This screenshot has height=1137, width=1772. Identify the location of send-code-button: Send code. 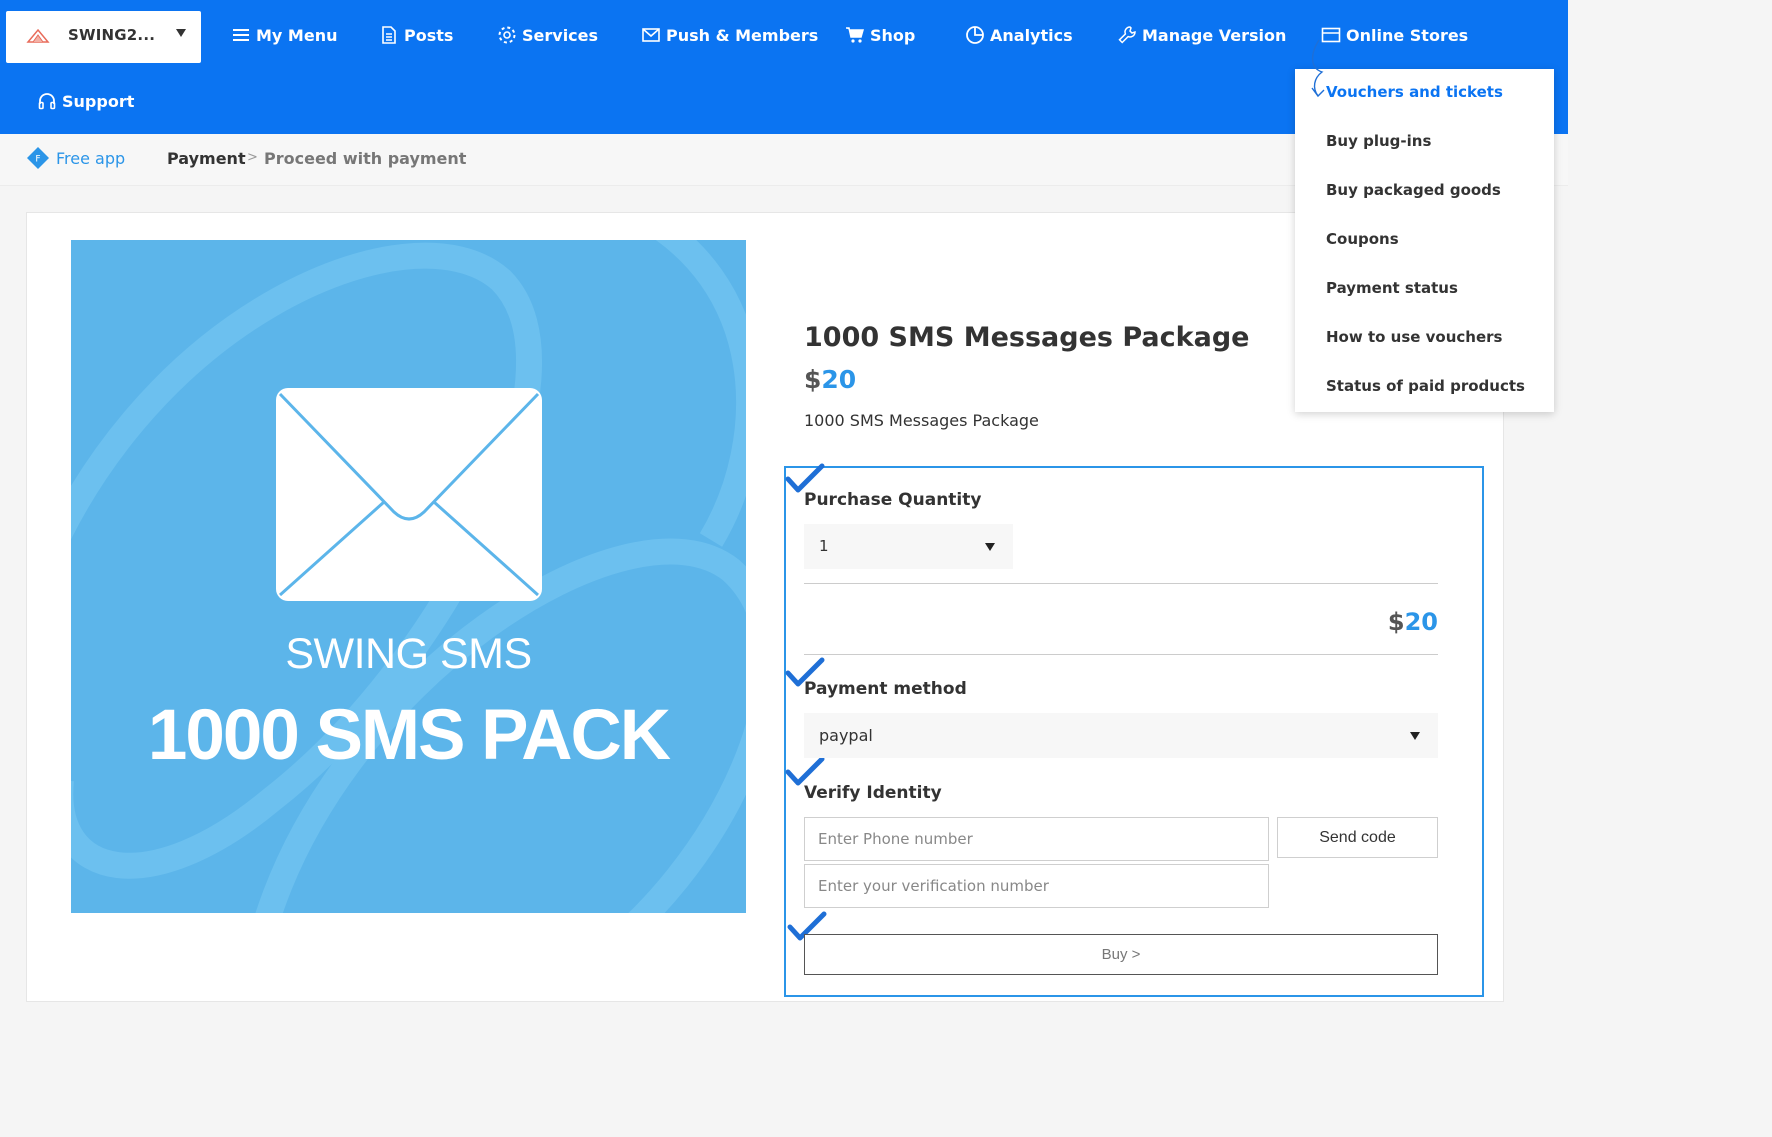
(1357, 837).